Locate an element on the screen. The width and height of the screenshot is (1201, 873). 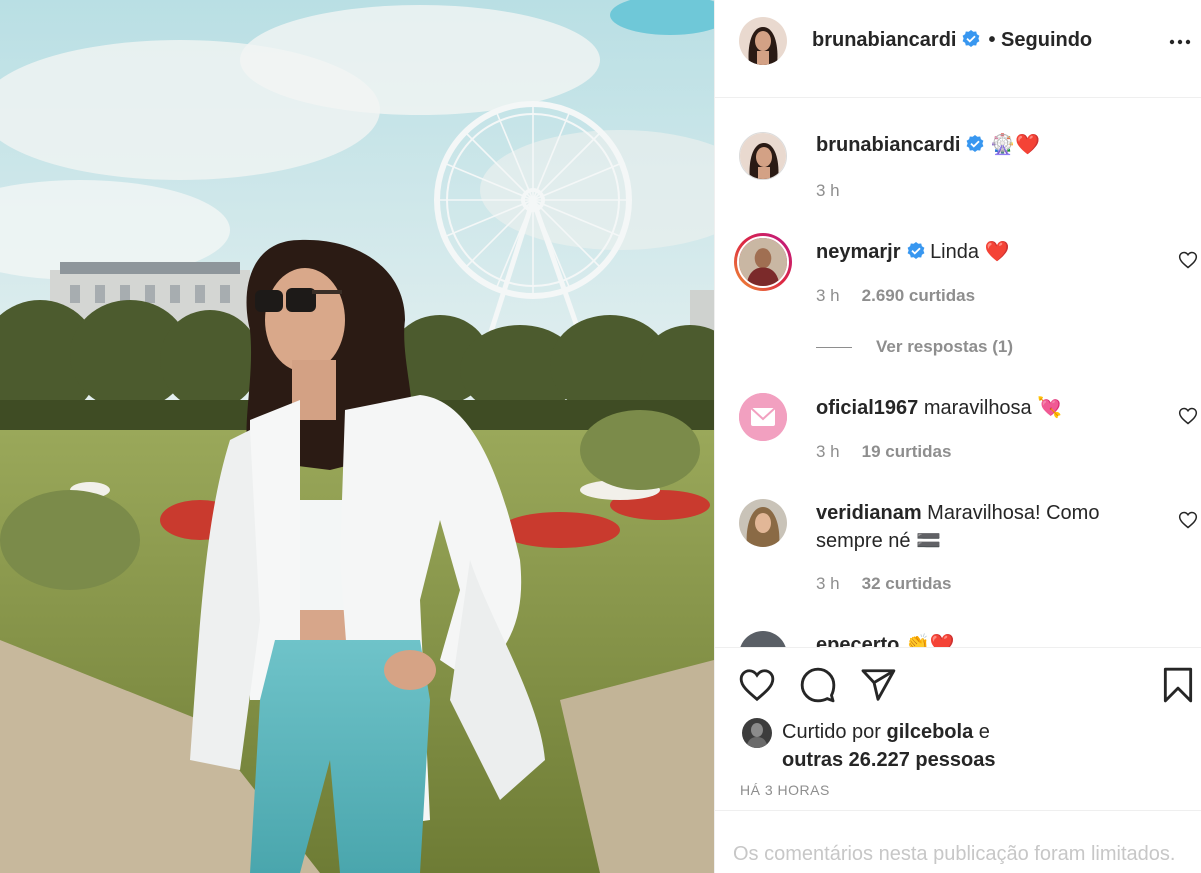
comment-likes: 32 curtidas is located at coordinates (907, 583).